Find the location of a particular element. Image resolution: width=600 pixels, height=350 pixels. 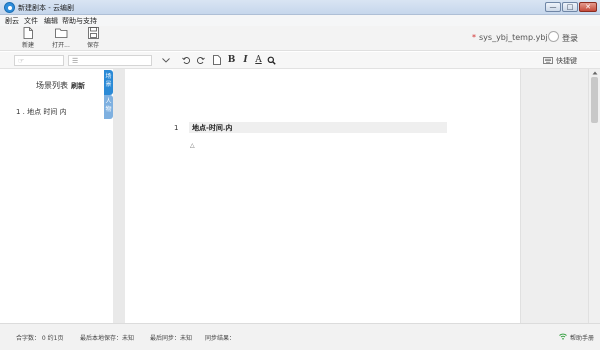

scene-list-title: 场景列表 is located at coordinates (52, 85).